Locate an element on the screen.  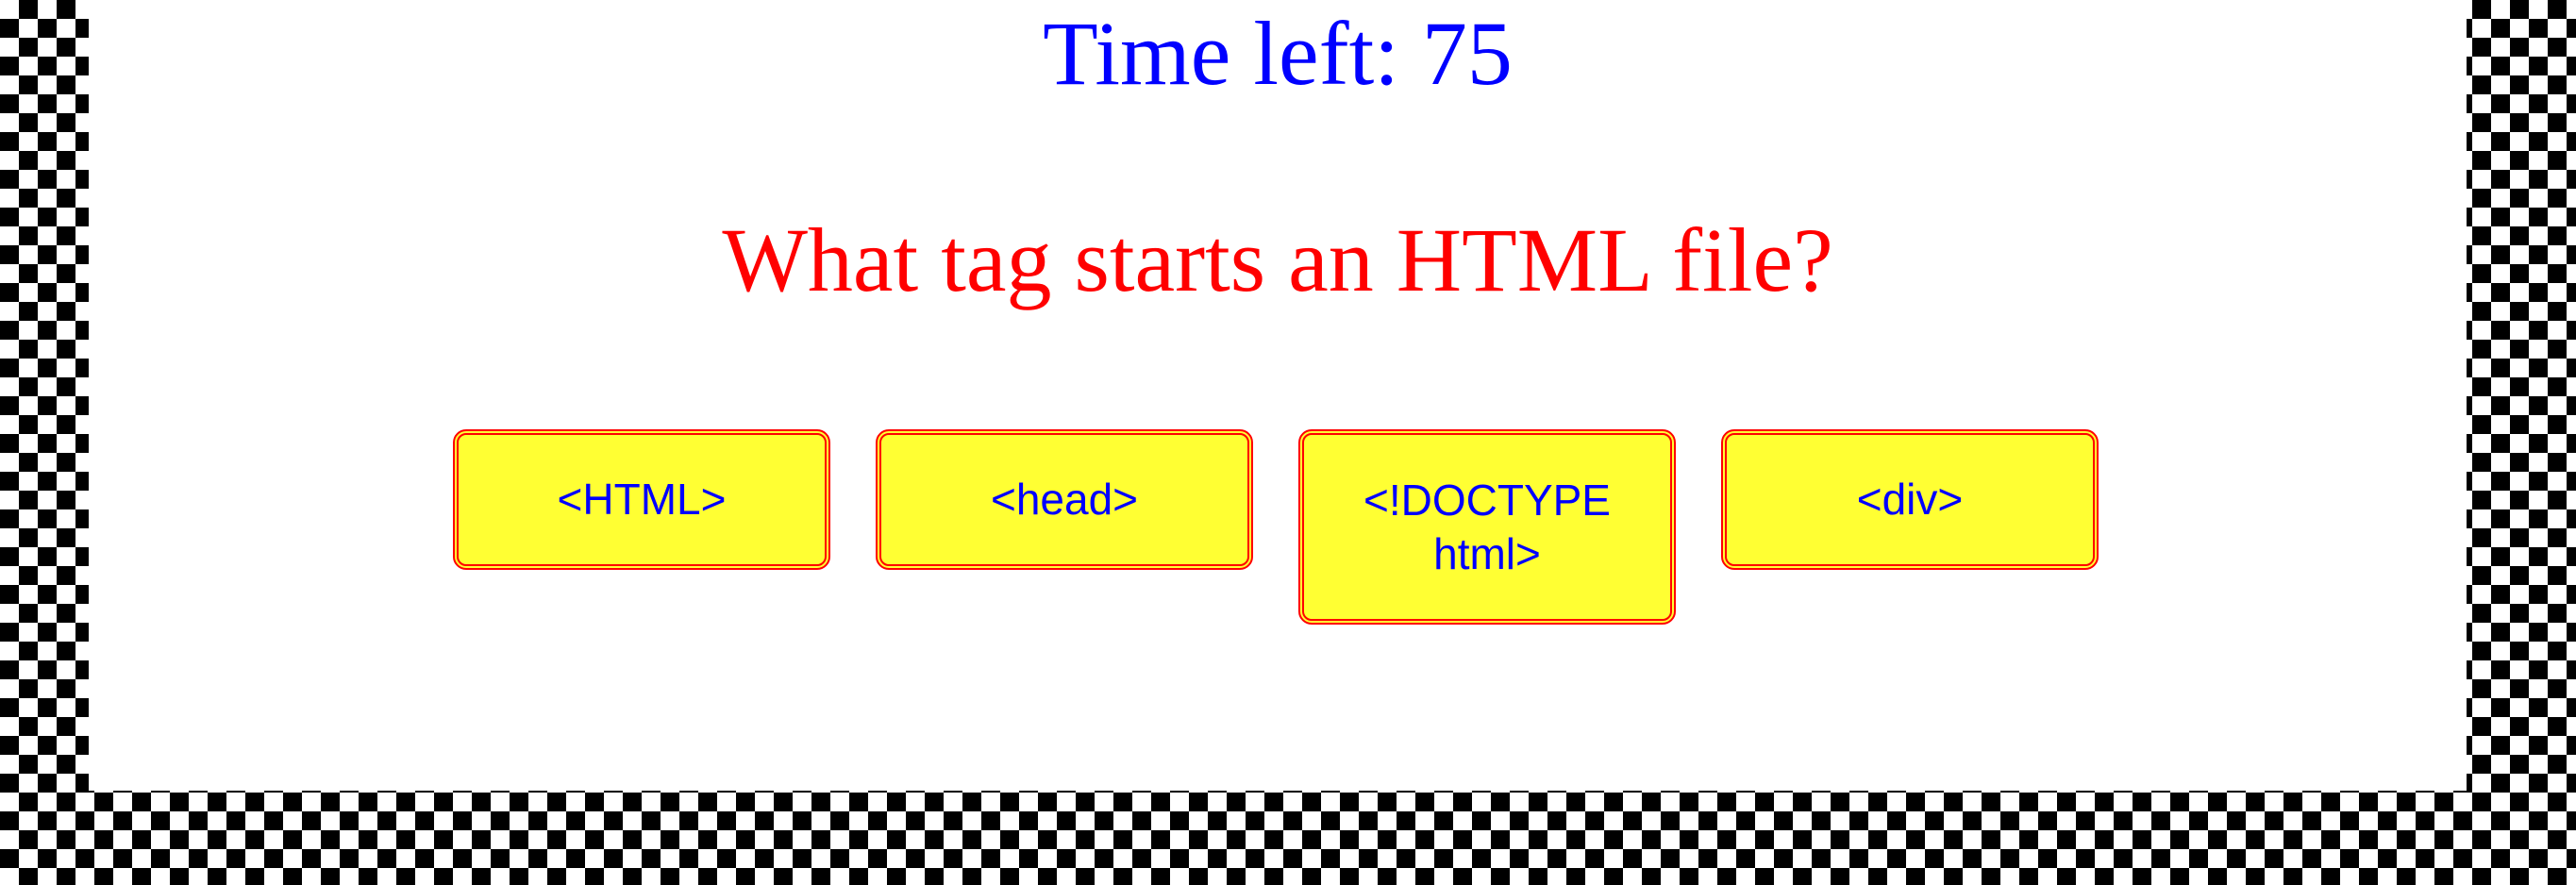
timer-value: 75 is located at coordinates (1467, 54).